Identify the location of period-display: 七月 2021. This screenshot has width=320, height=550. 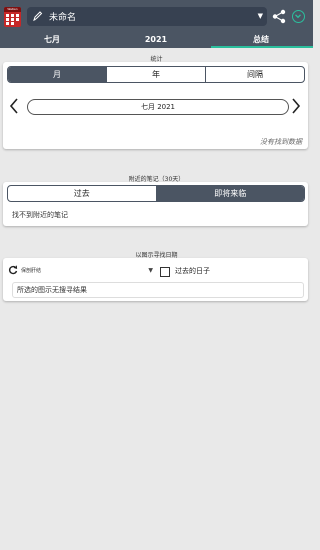
(158, 107).